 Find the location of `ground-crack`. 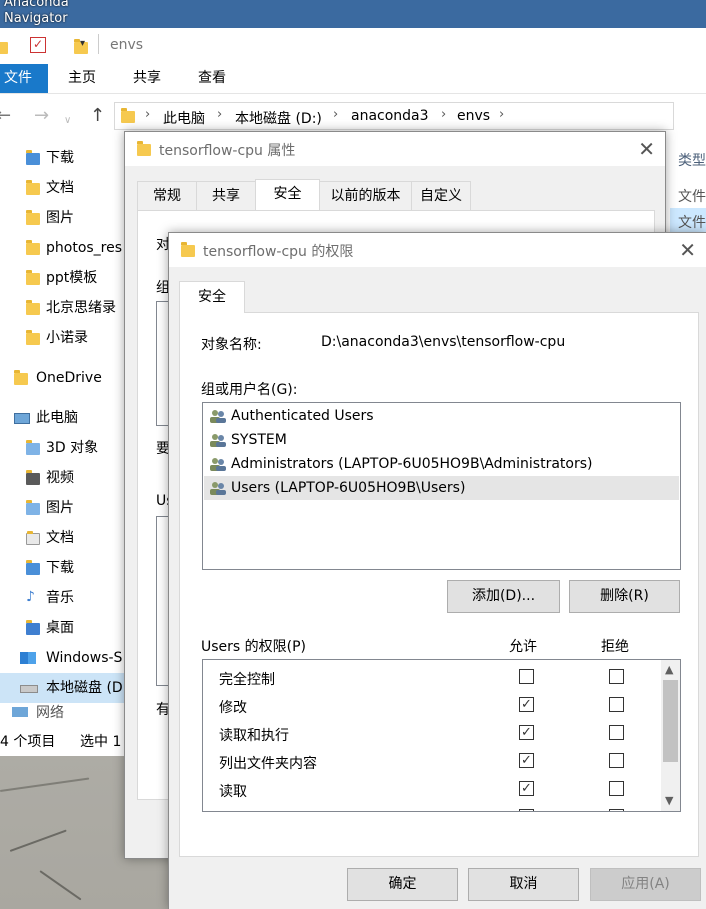

ground-crack is located at coordinates (45, 784).